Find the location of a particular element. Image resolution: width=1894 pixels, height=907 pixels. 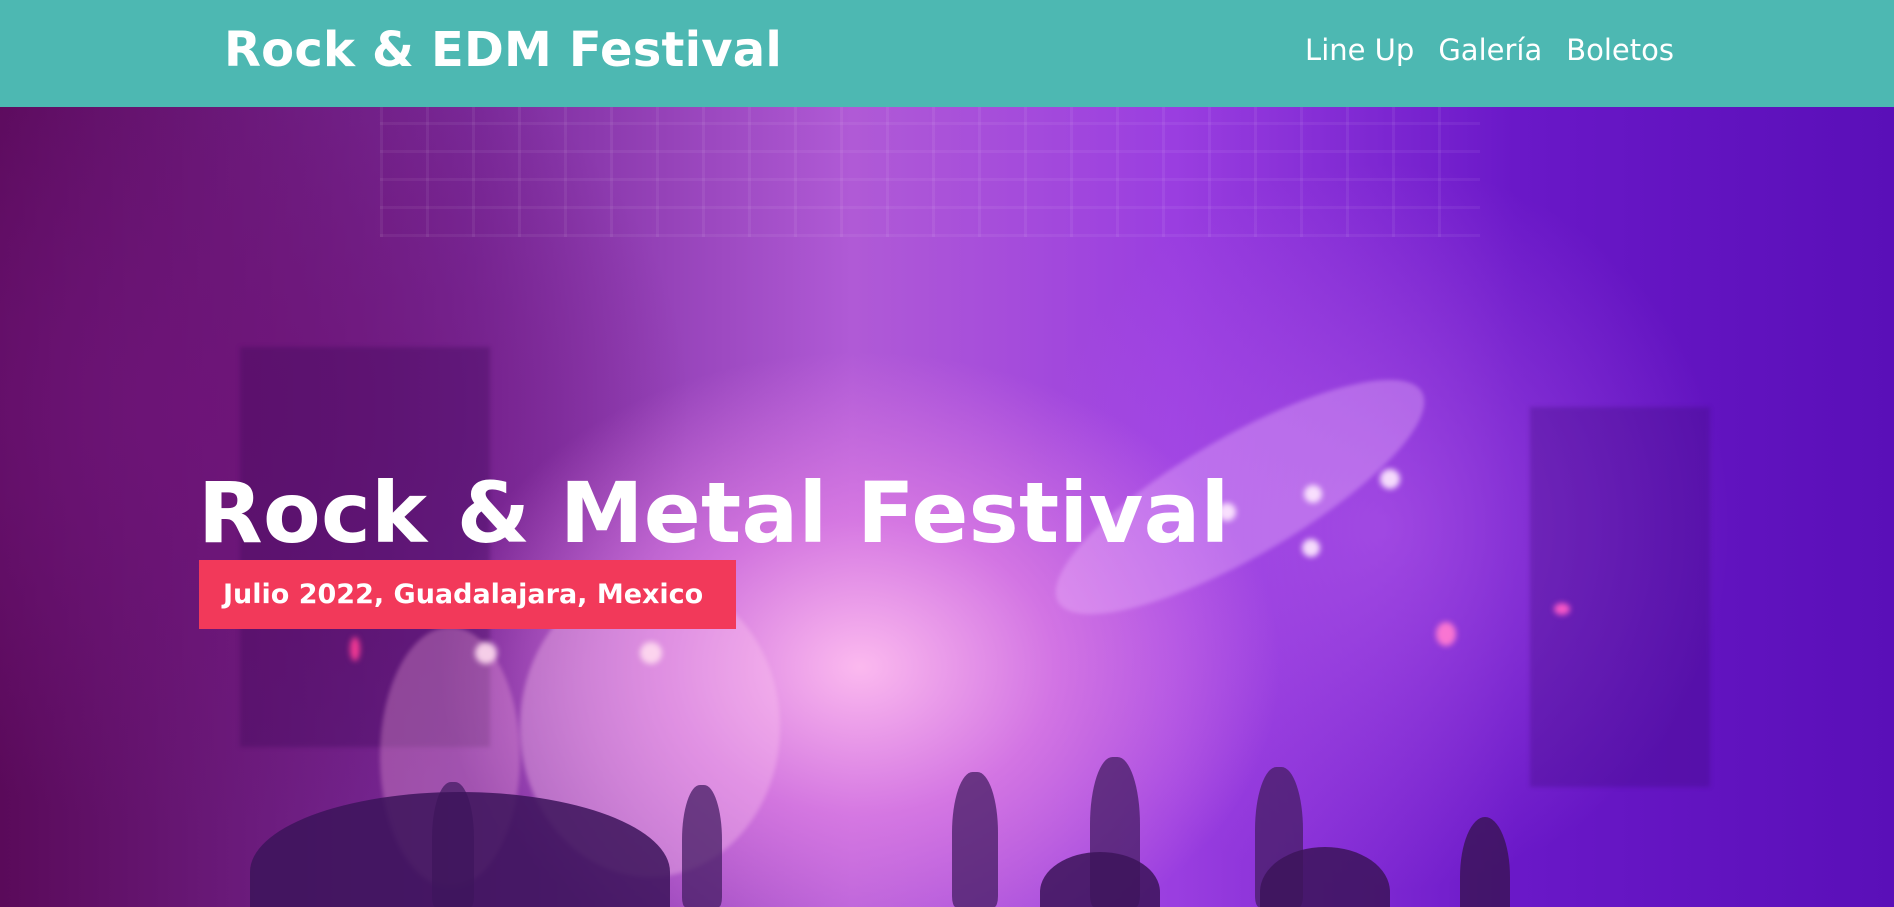

site-logo-title: Rock & EDM Festival is located at coordinates (503, 50).